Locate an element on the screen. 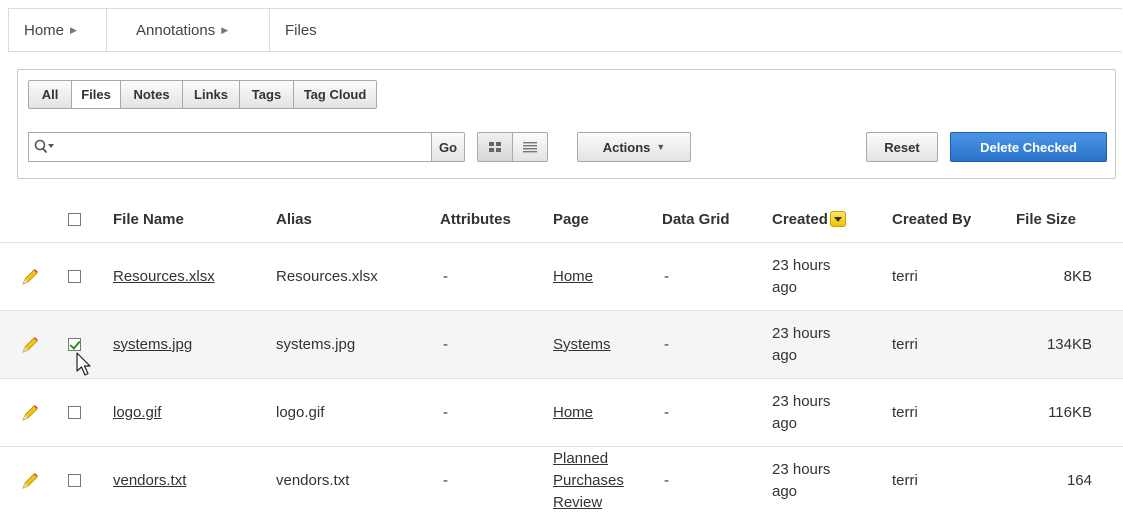 This screenshot has width=1123, height=529. file-name-cell: systems.jpg is located at coordinates (152, 344).